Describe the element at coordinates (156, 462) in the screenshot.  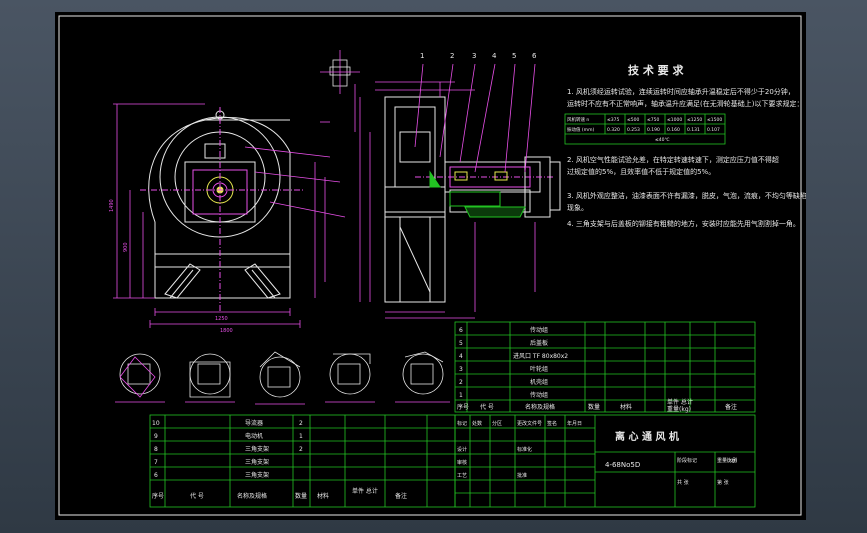
I see `pl-row4-no: 7` at that location.